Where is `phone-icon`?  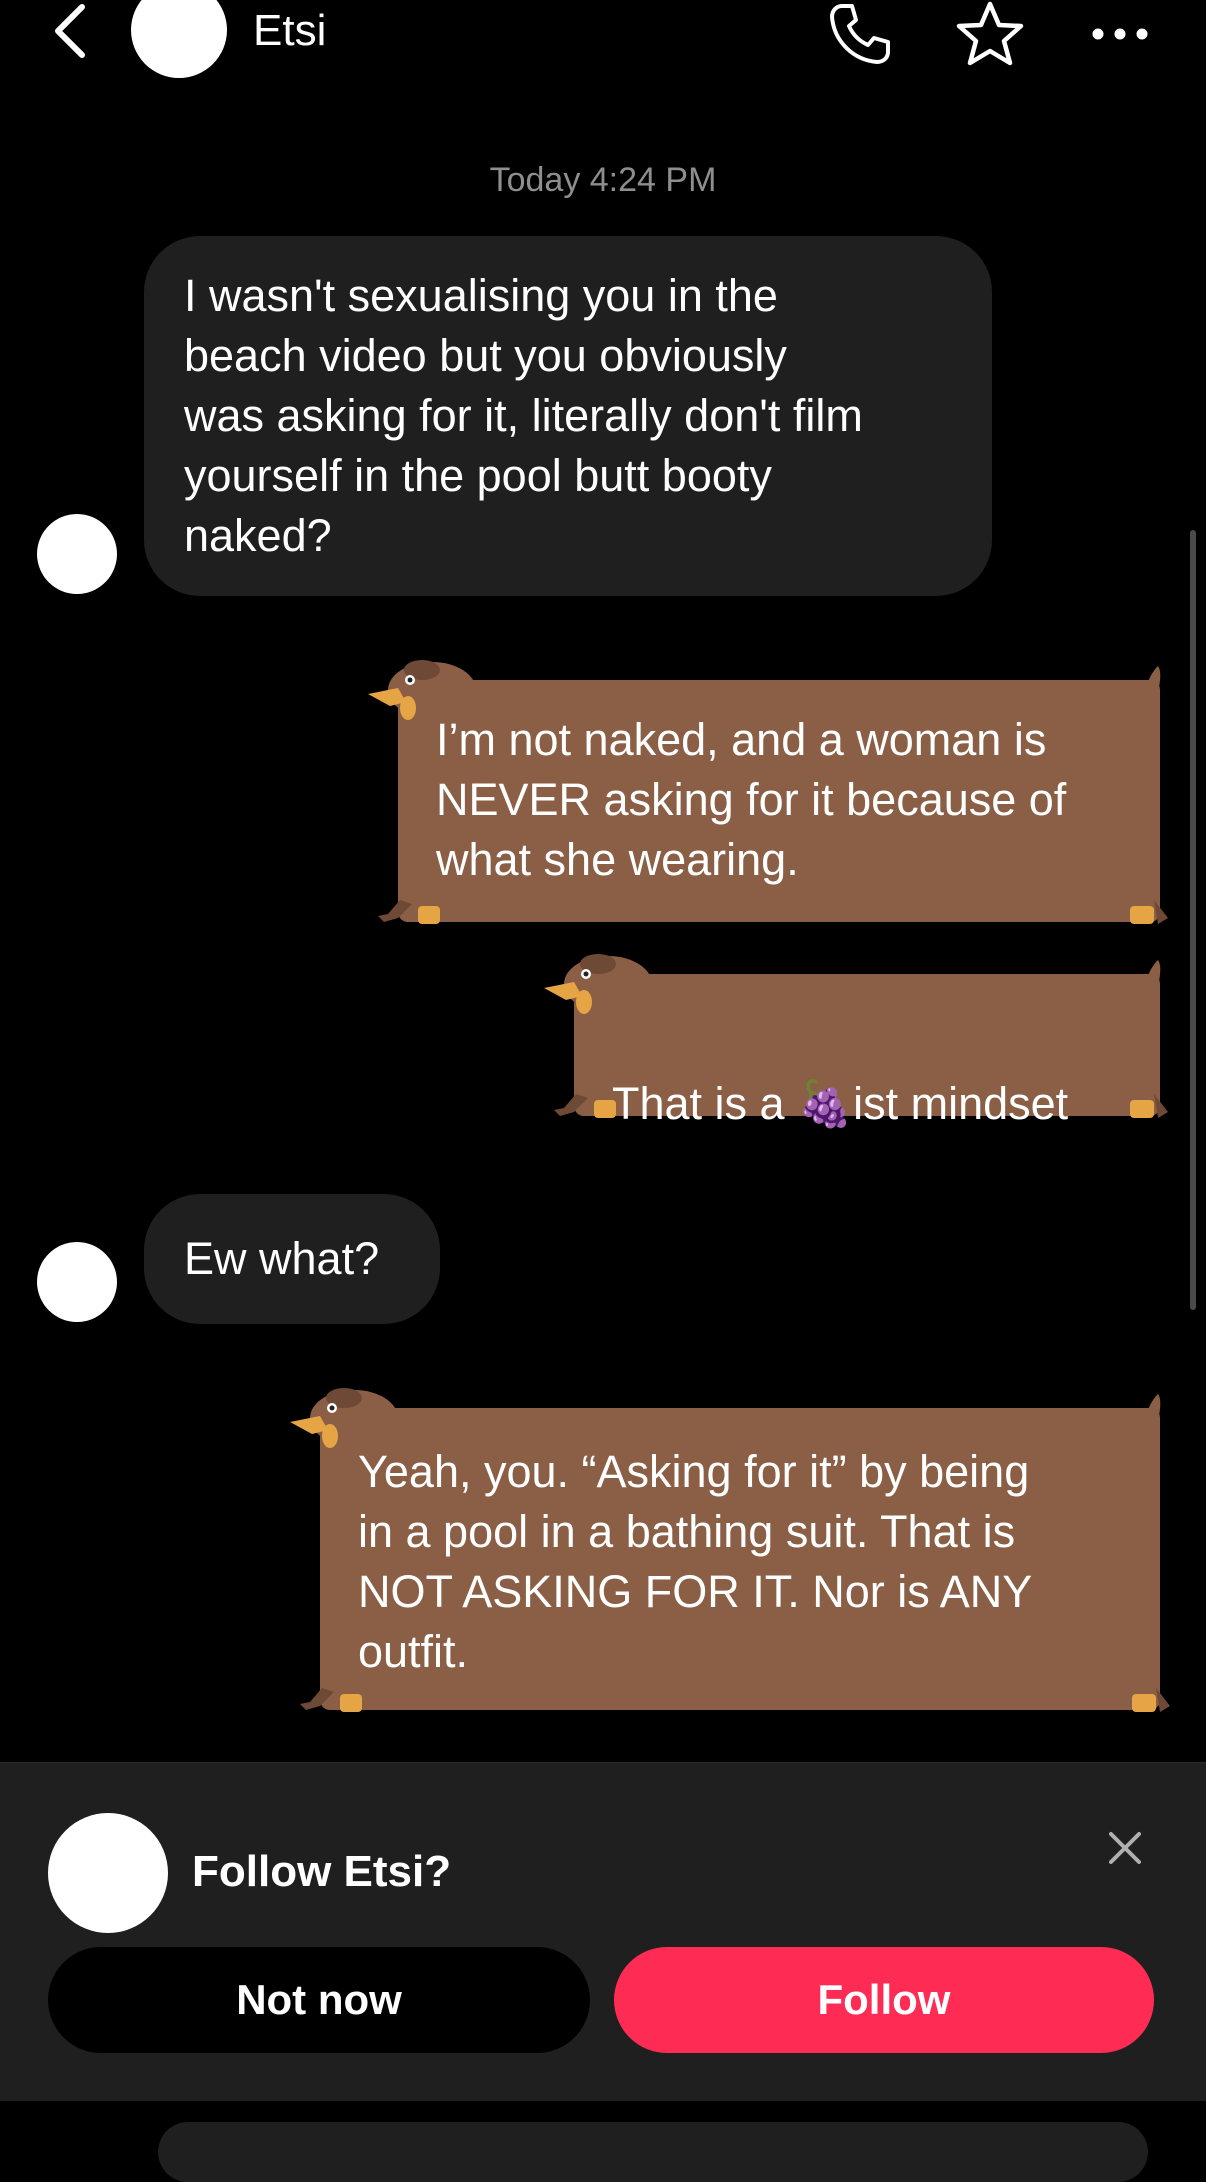
phone-icon is located at coordinates (860, 34).